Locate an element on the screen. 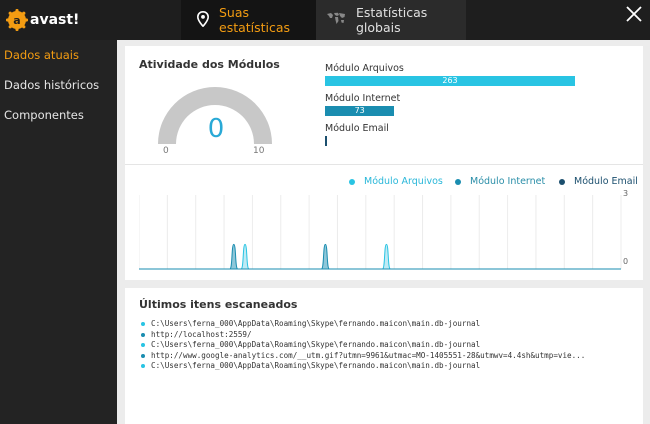  scanned-title: Últimos itens escaneados is located at coordinates (218, 304).